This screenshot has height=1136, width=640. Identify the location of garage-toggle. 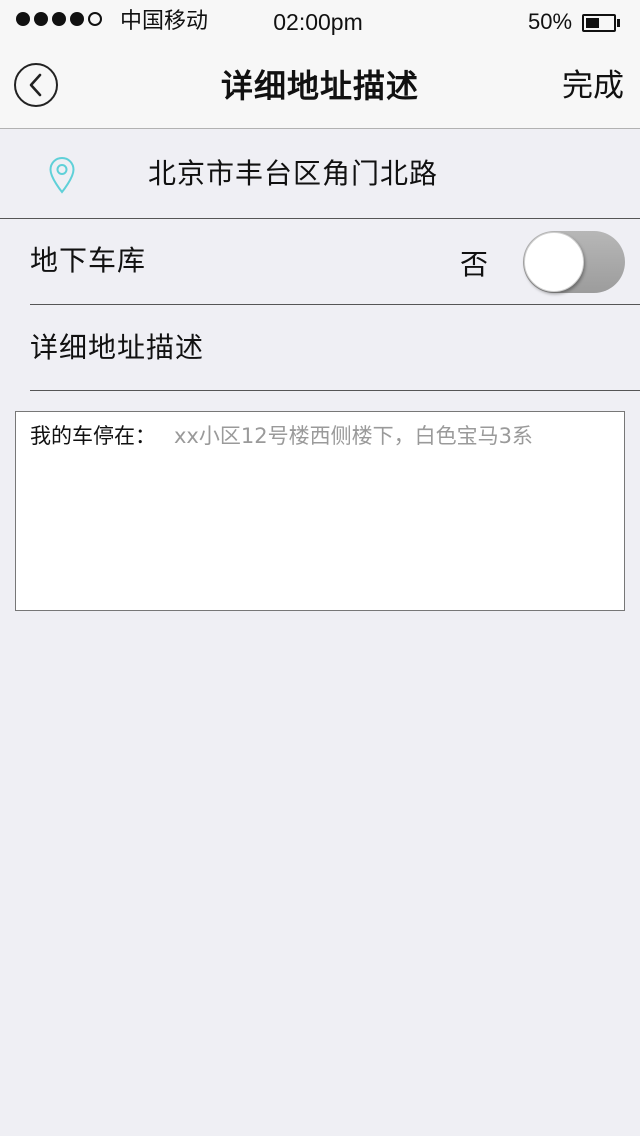
(574, 262).